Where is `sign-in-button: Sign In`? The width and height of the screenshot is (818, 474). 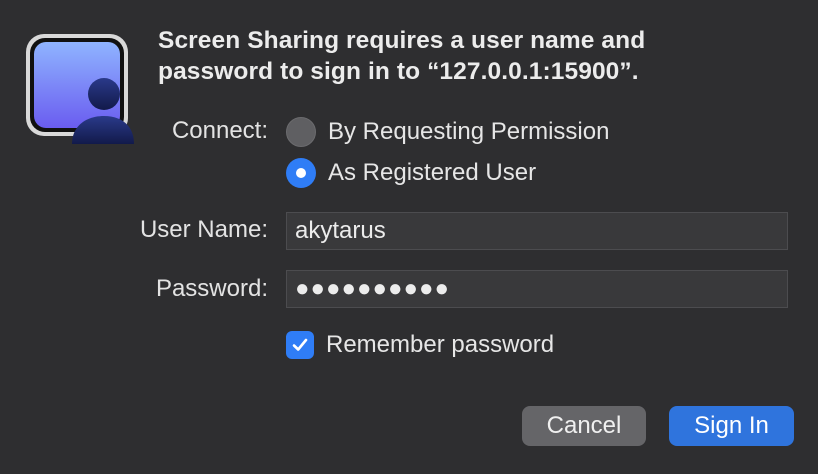
sign-in-button: Sign In is located at coordinates (731, 426).